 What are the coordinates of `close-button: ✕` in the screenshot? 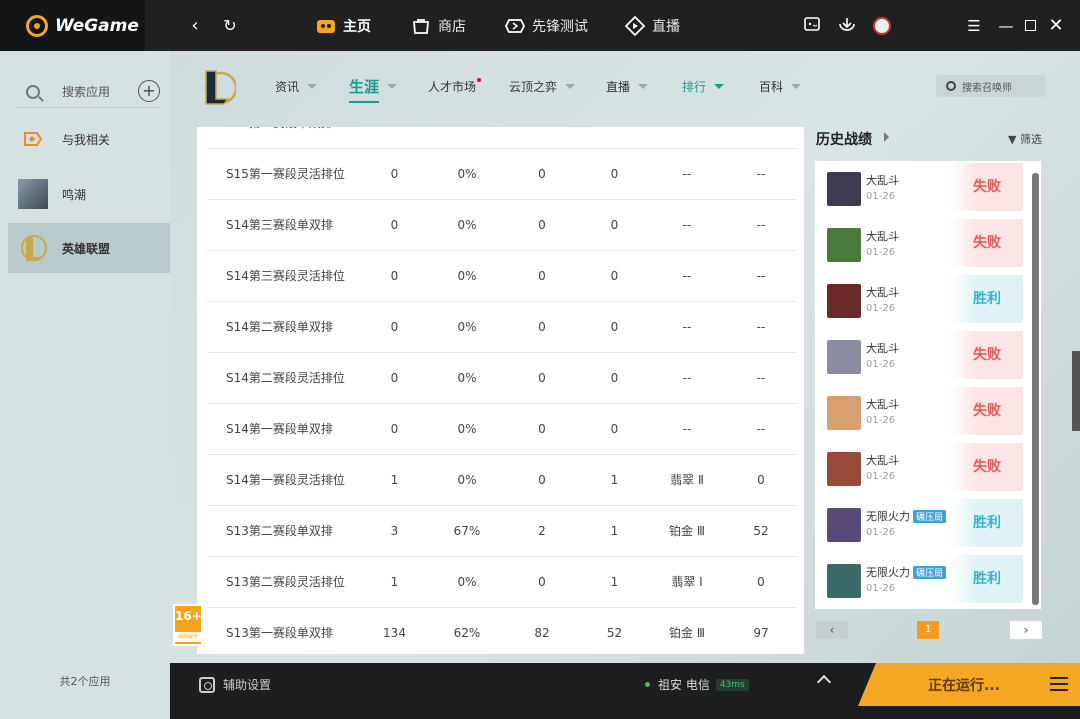 It's located at (1056, 25).